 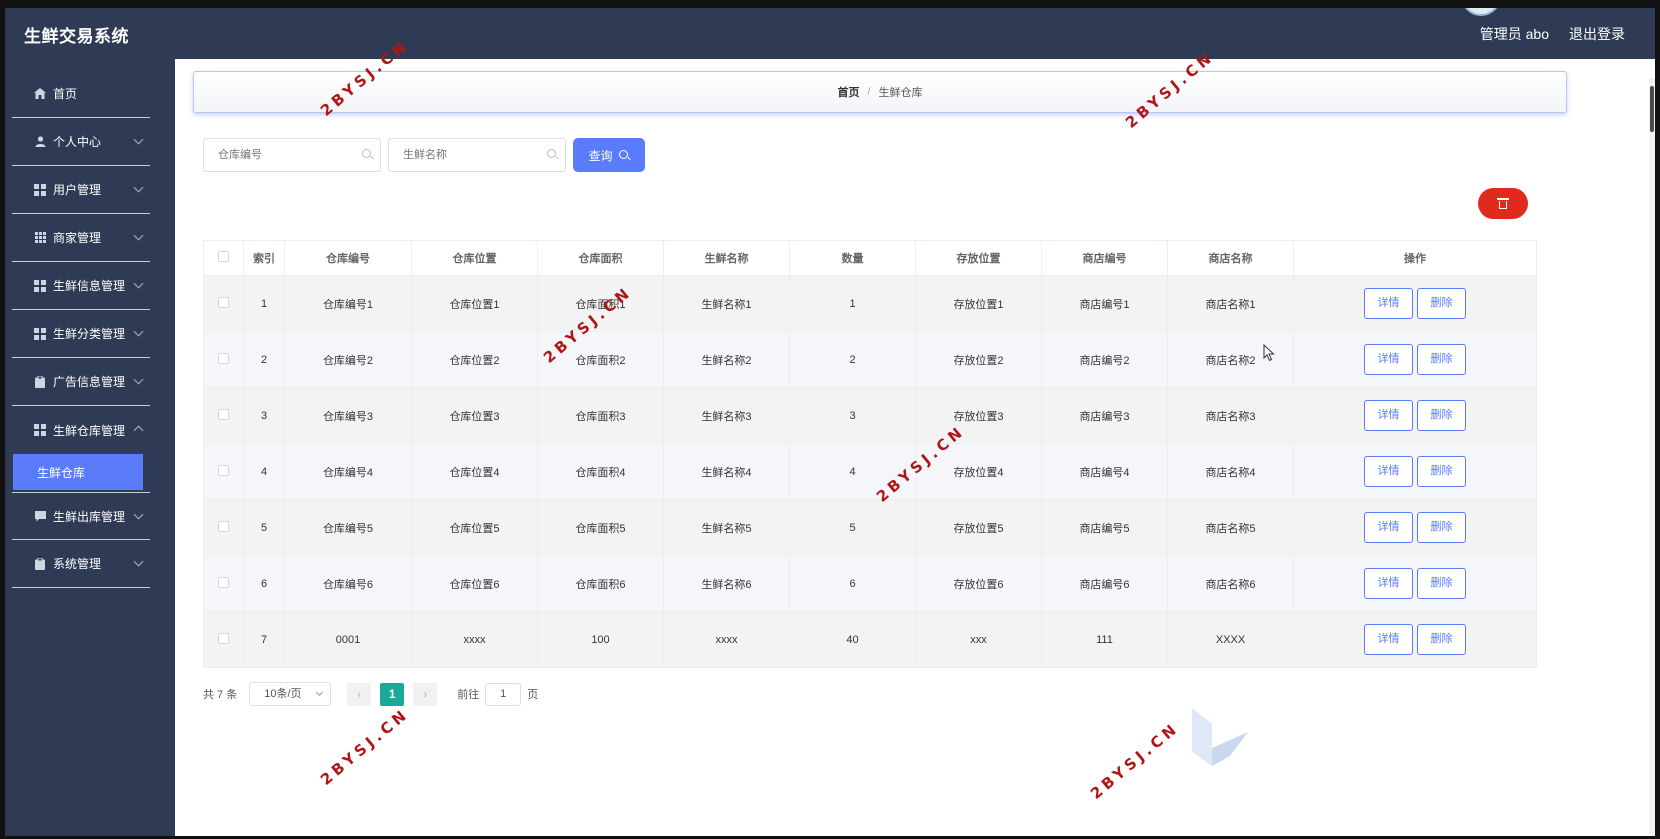 What do you see at coordinates (292, 155) in the screenshot?
I see `warehouse-no-search-input` at bounding box center [292, 155].